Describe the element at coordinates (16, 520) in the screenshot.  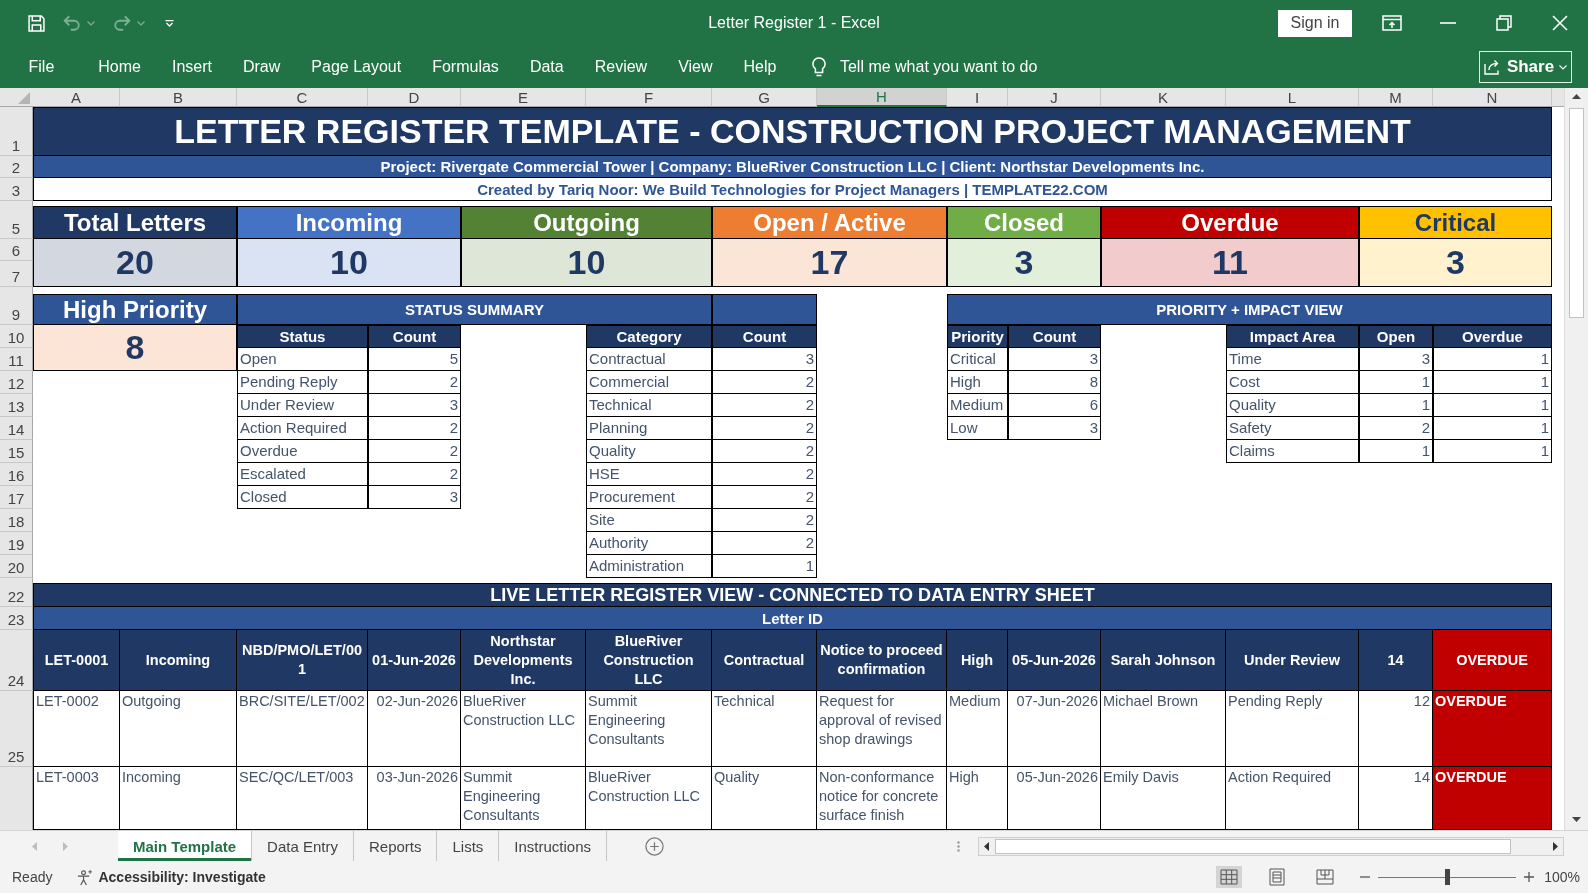
I see `row-header: 18` at that location.